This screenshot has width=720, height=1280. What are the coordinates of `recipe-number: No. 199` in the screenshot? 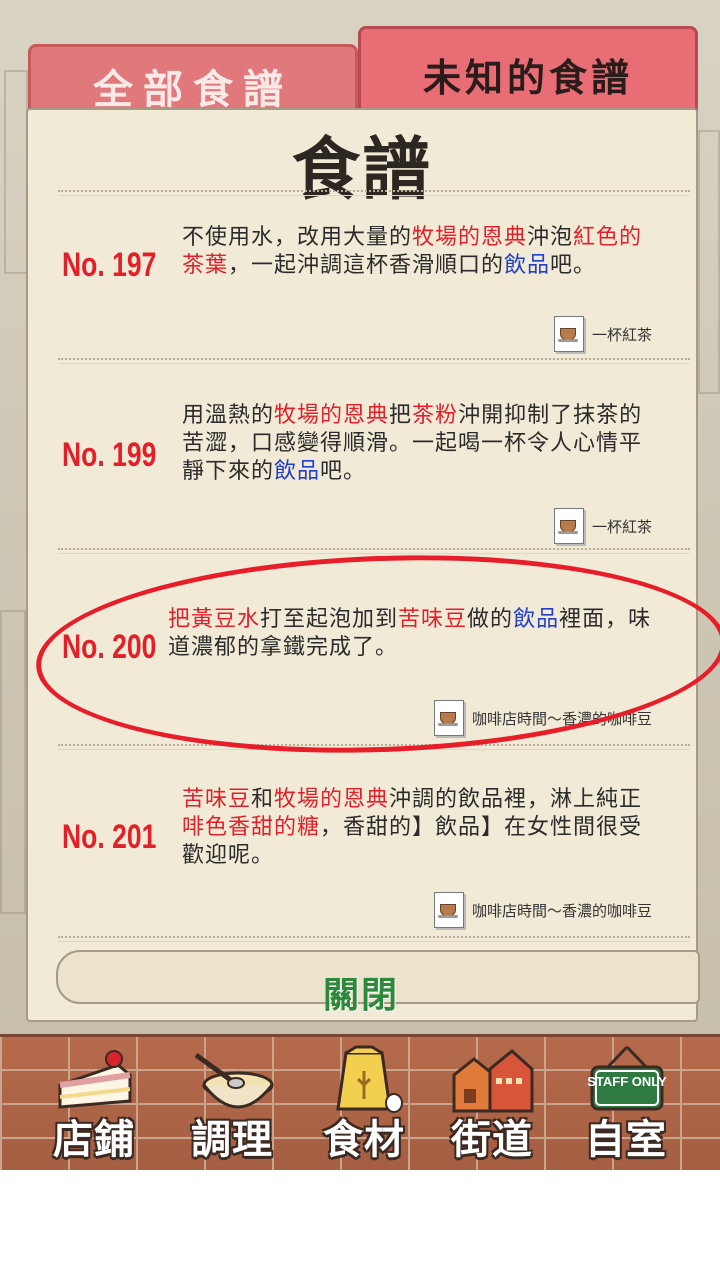 It's located at (109, 455).